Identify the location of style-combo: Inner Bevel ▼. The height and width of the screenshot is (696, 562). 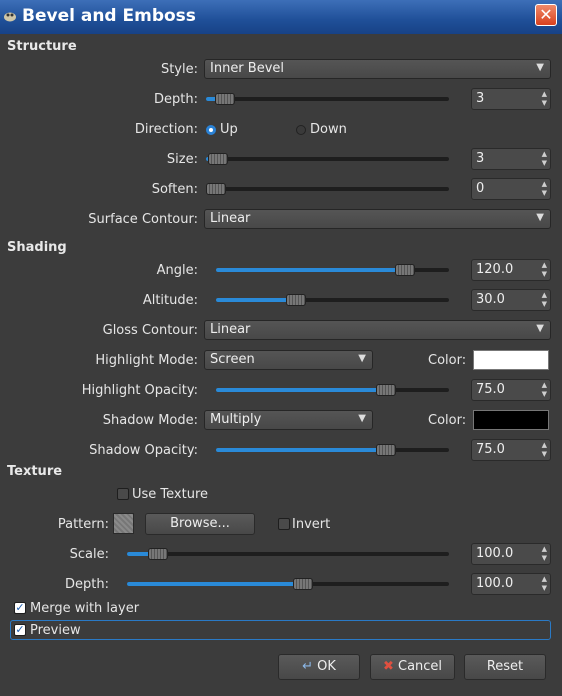
(377, 69).